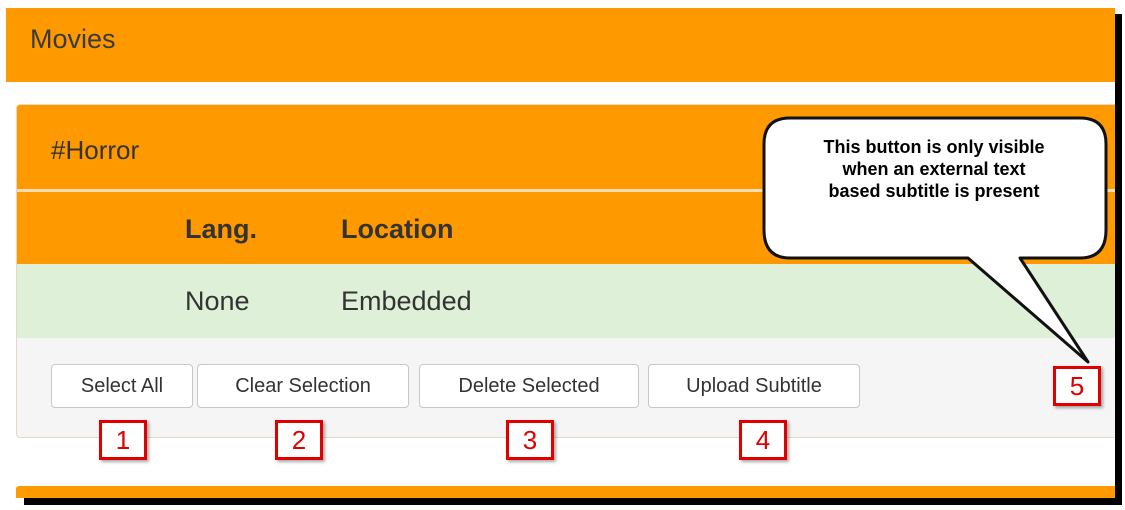 This screenshot has width=1125, height=510. Describe the element at coordinates (935, 240) in the screenshot. I see `callout-bubble` at that location.